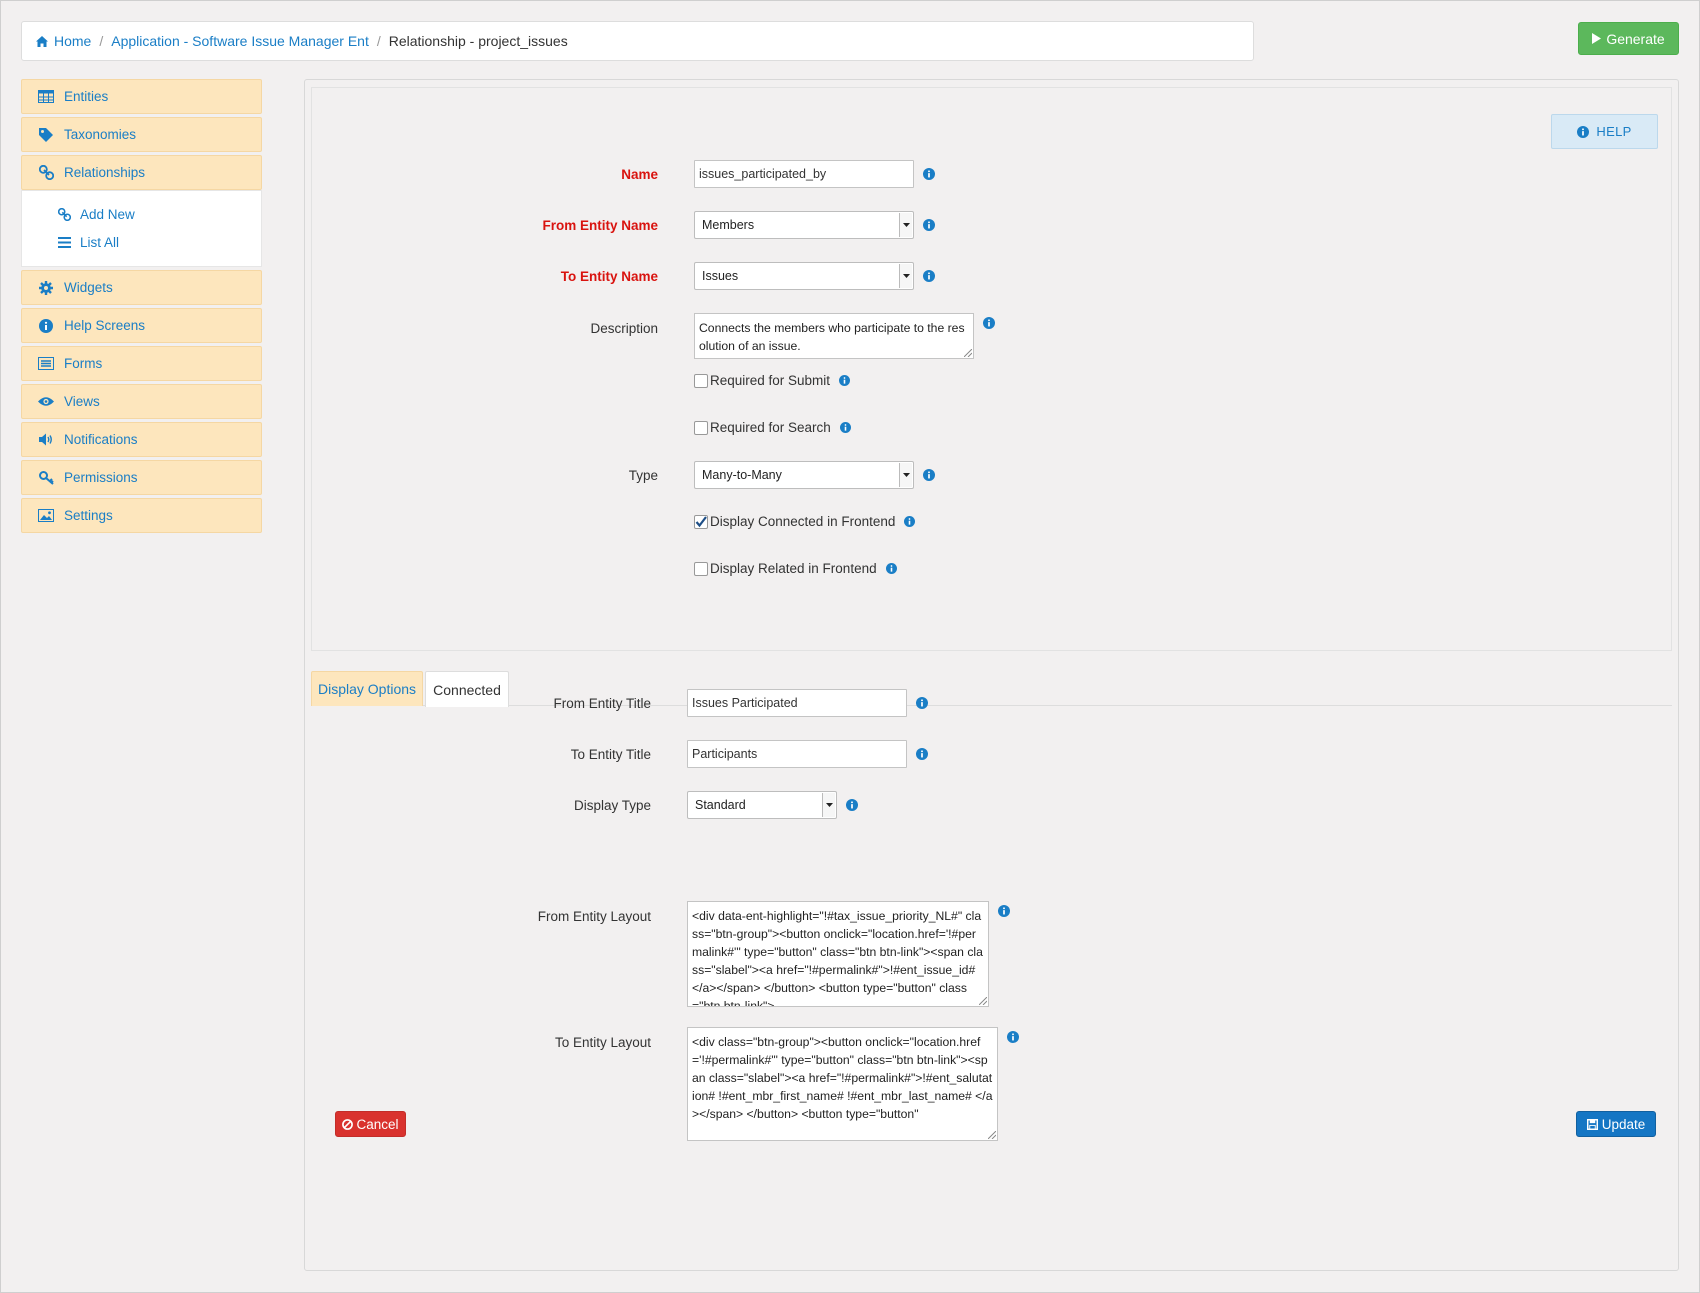 This screenshot has height=1293, width=1700. What do you see at coordinates (797, 703) in the screenshot?
I see `from-title-input` at bounding box center [797, 703].